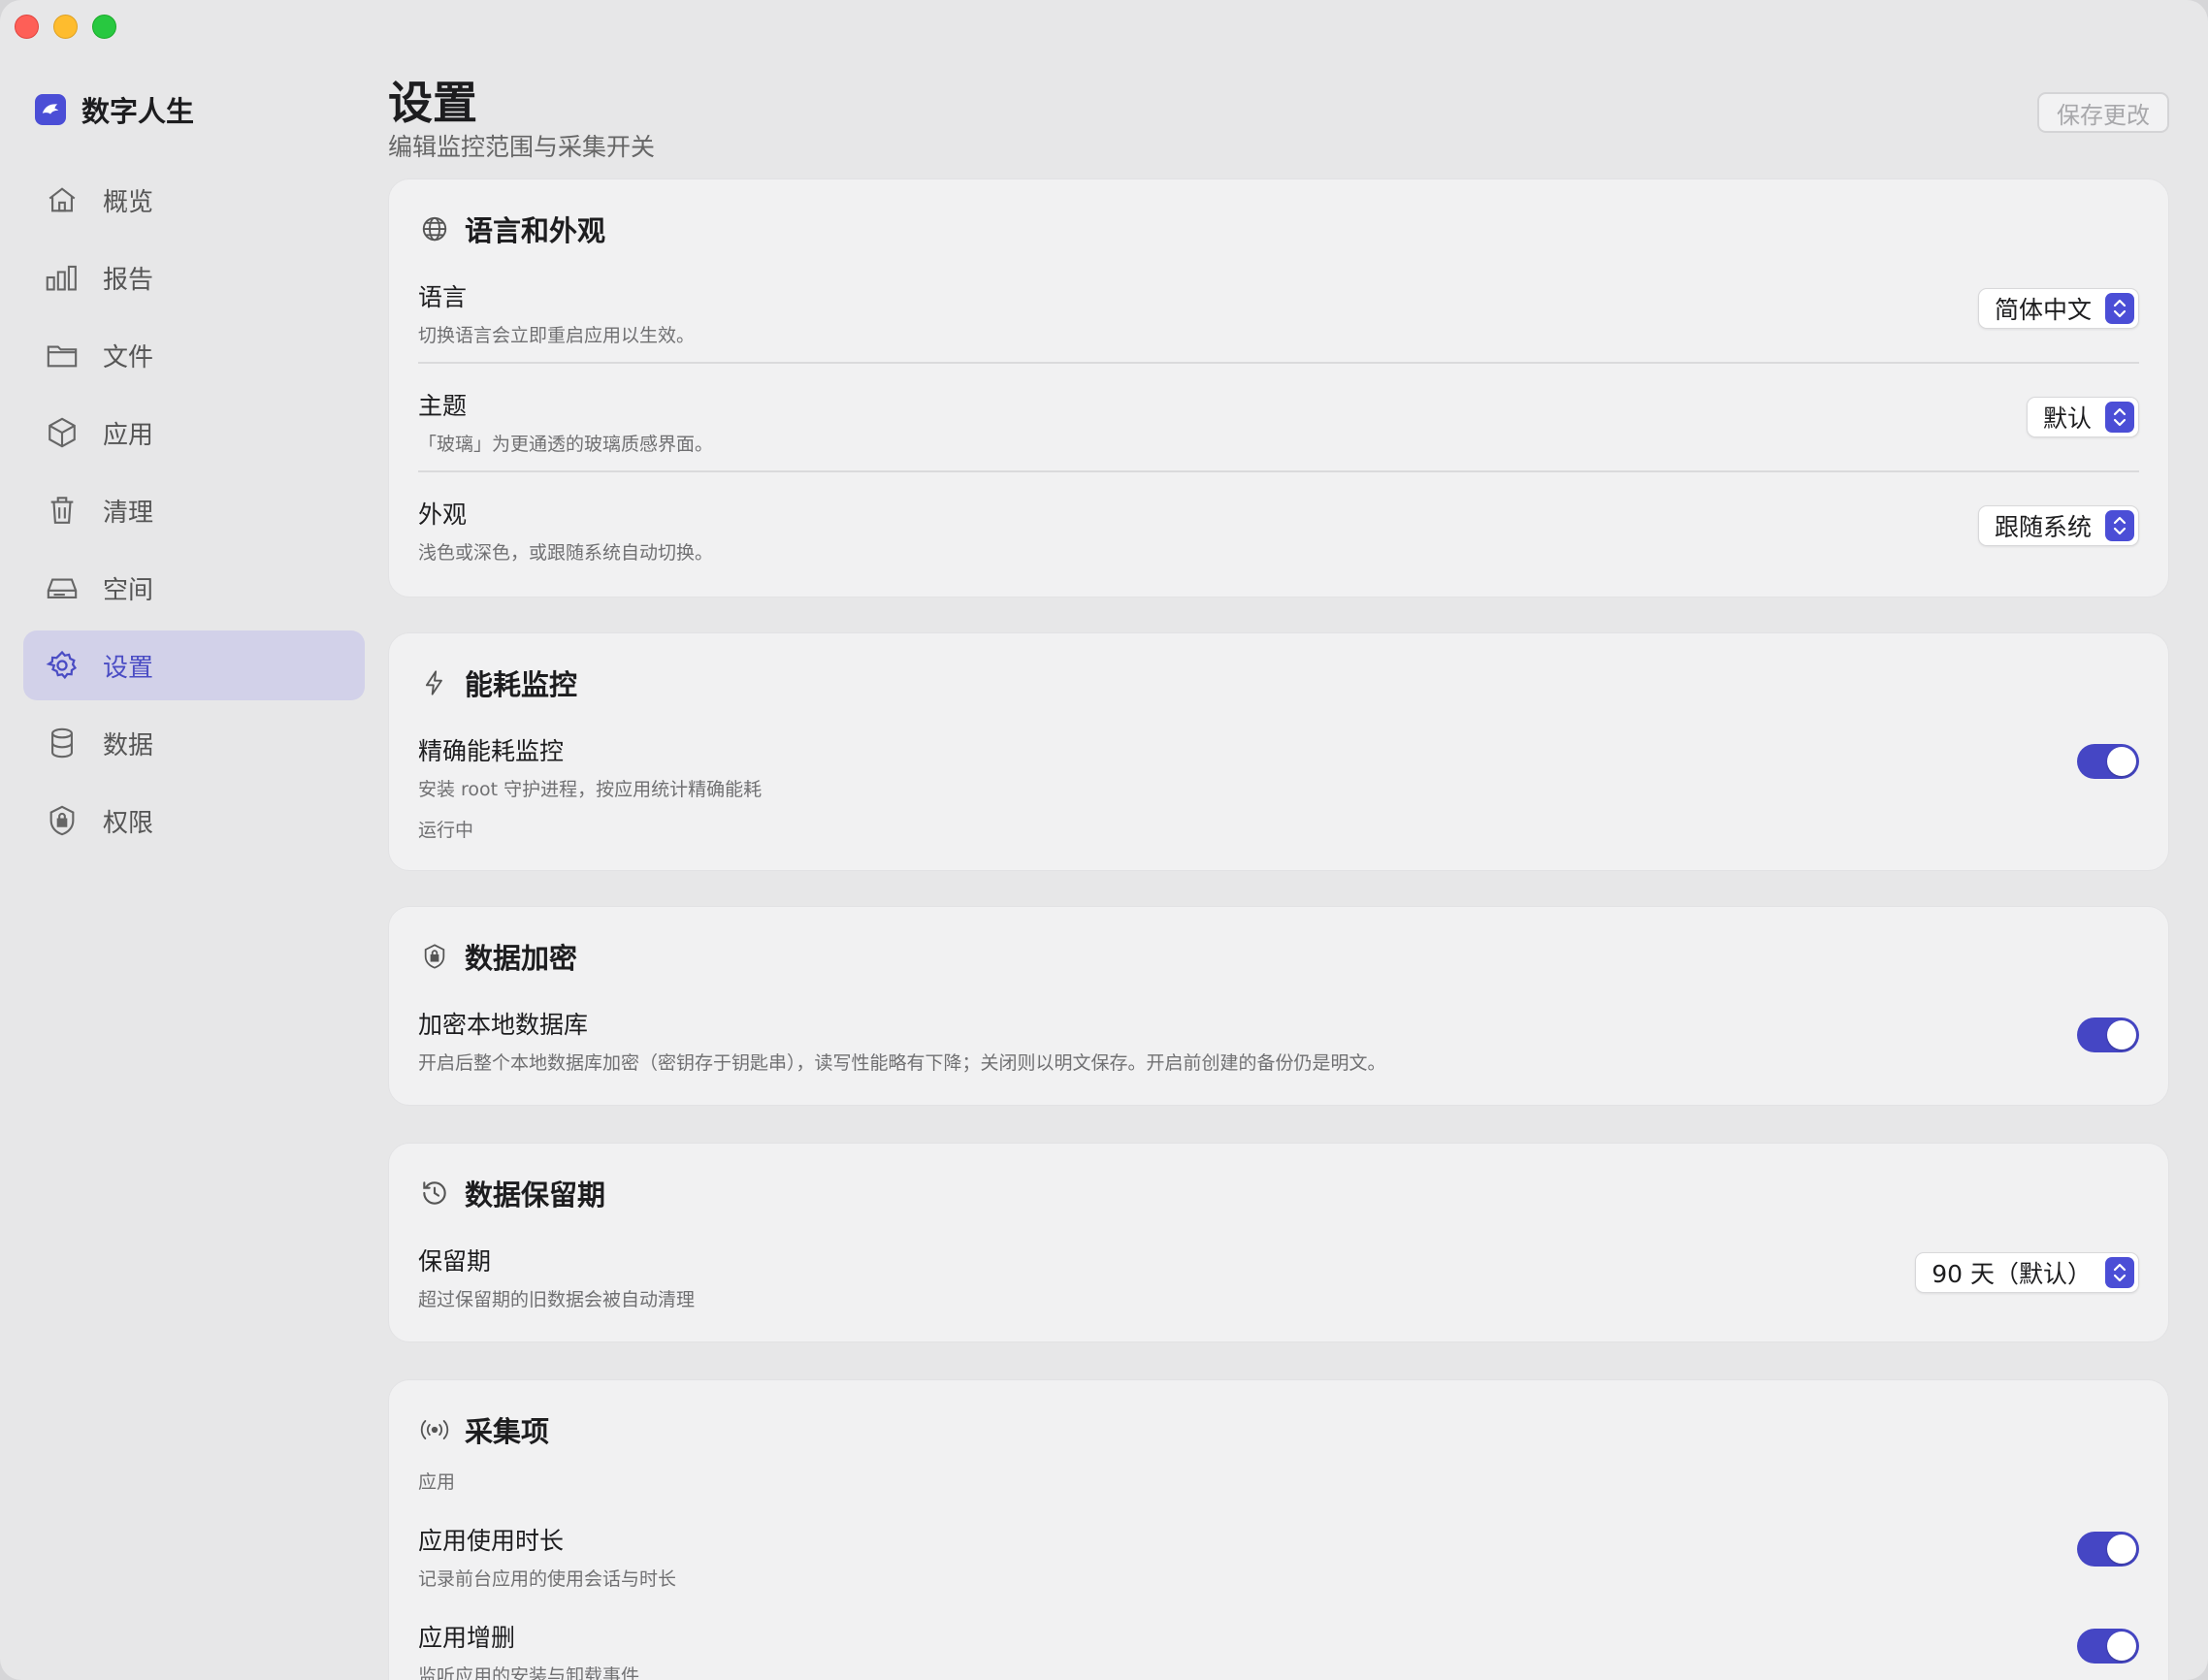 Image resolution: width=2208 pixels, height=1680 pixels. I want to click on select-value: 默认, so click(2067, 418).